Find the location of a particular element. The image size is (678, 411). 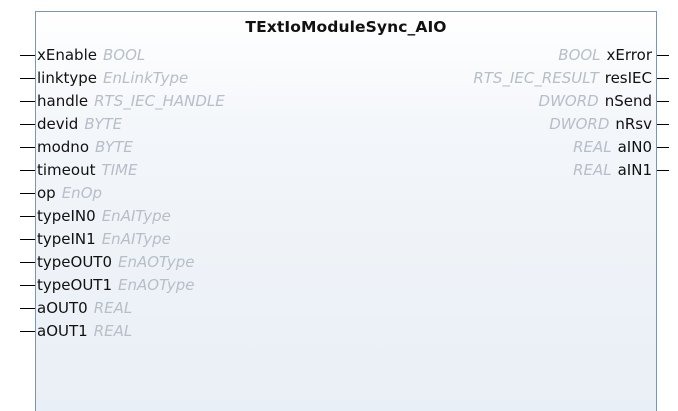

input-pin-timeout: timeout TIME is located at coordinates (87, 170).